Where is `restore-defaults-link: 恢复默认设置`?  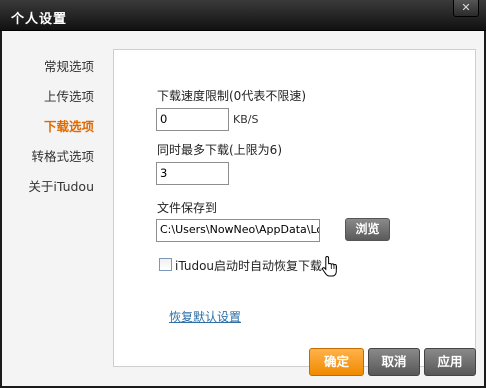 restore-defaults-link: 恢复默认设置 is located at coordinates (205, 316).